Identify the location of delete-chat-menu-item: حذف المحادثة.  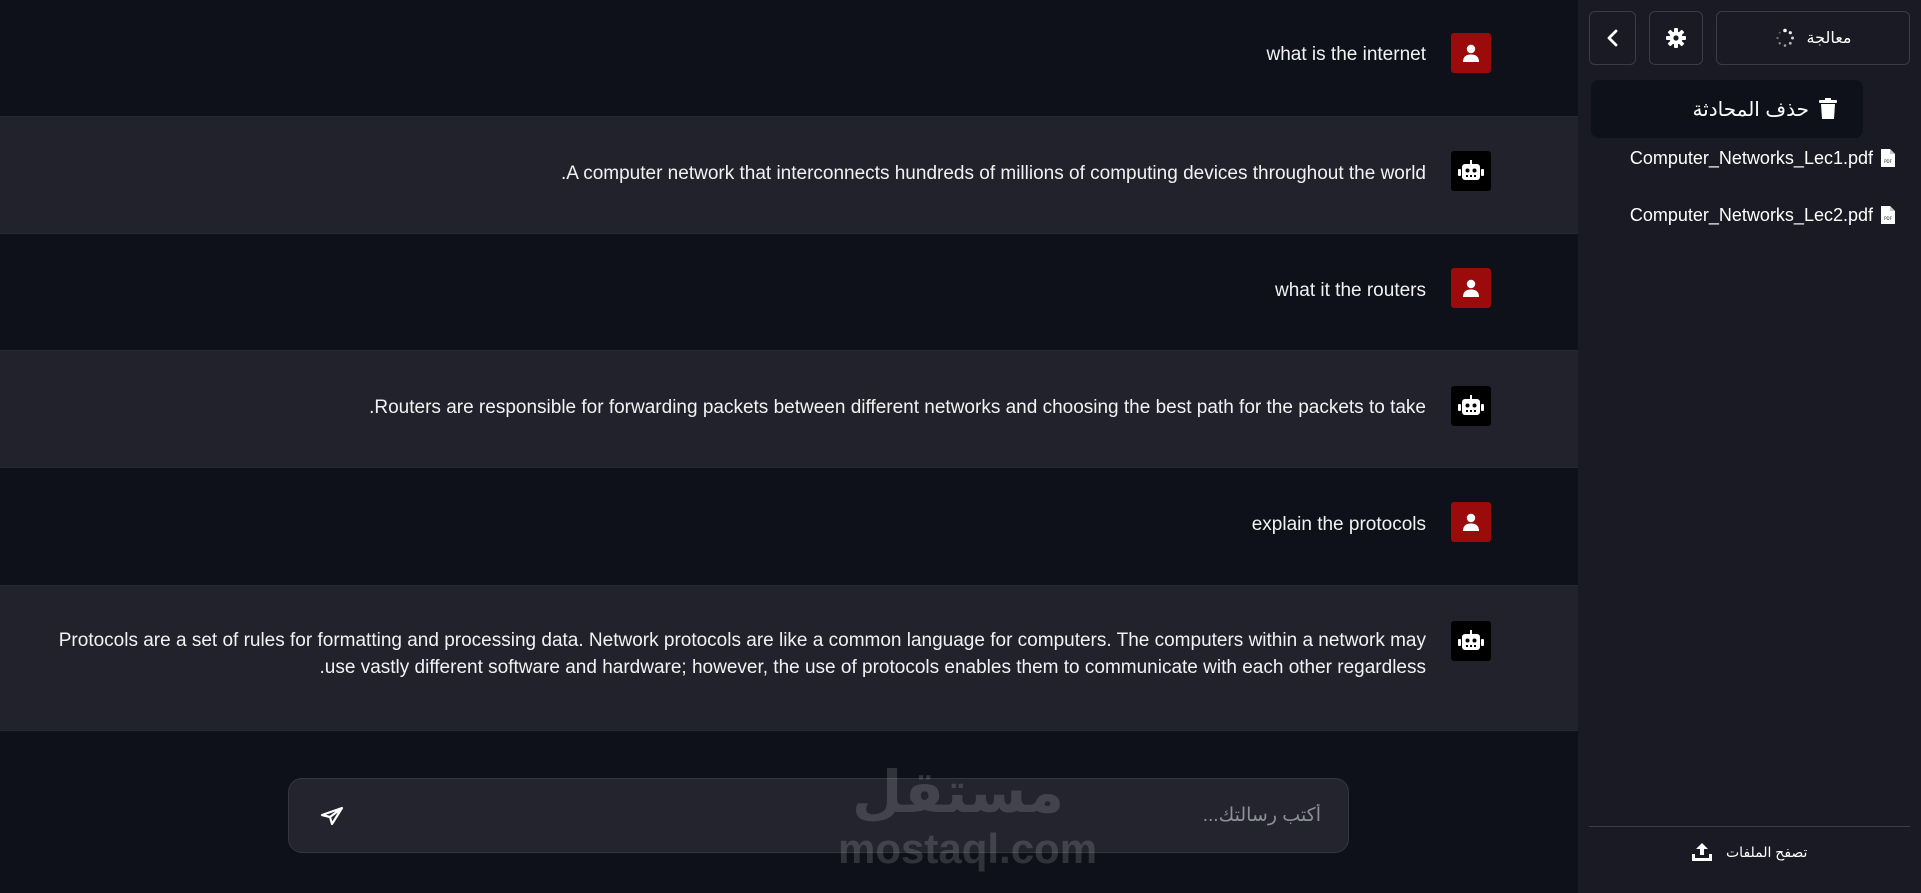
(1727, 109).